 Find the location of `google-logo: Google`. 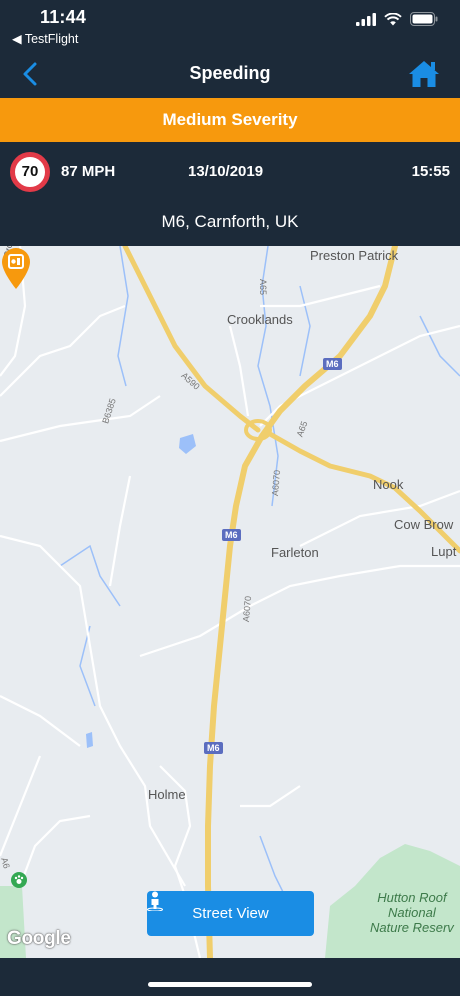

google-logo: Google is located at coordinates (39, 938).